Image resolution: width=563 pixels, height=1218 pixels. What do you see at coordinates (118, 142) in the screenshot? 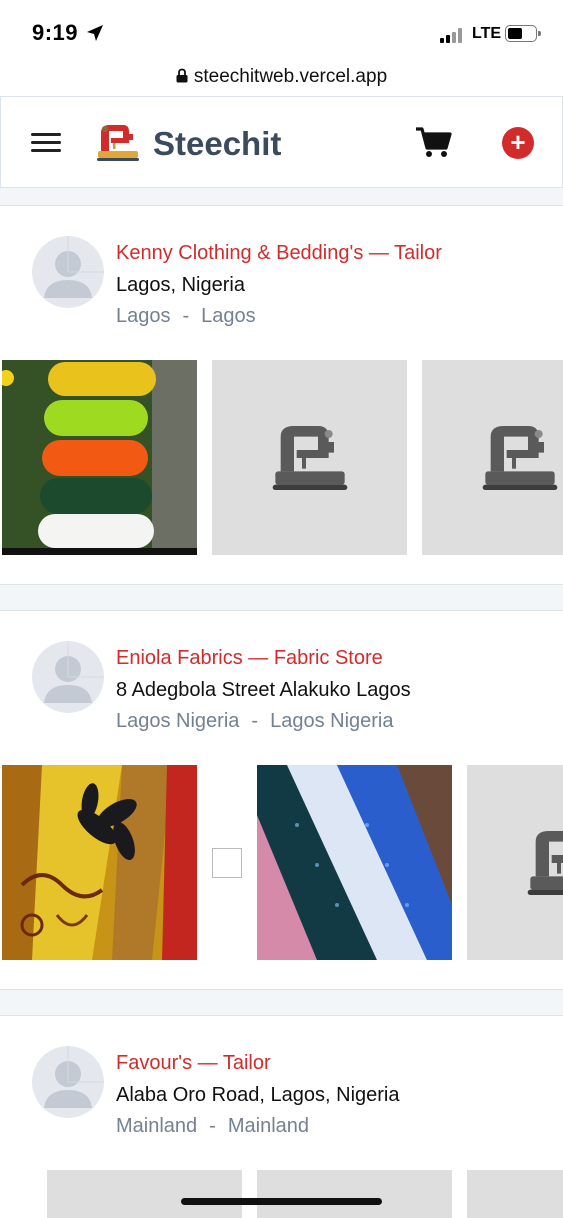
I see `brand-logo-icon` at bounding box center [118, 142].